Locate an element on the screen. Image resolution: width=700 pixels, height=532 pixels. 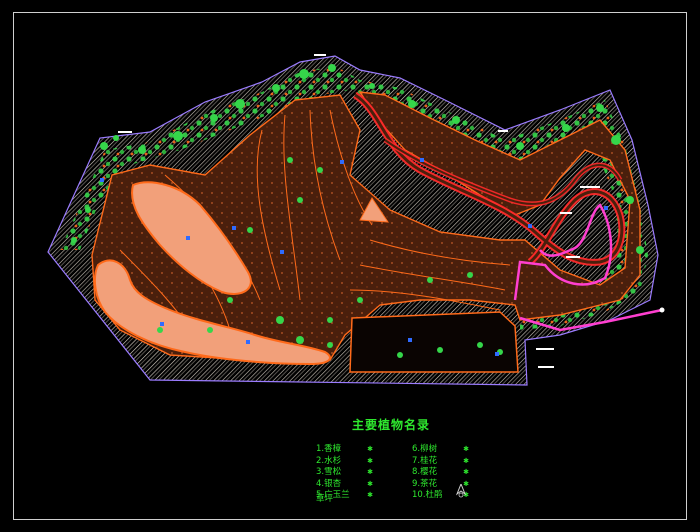
legend-label: 1.香樟 is located at coordinates (329, 449).